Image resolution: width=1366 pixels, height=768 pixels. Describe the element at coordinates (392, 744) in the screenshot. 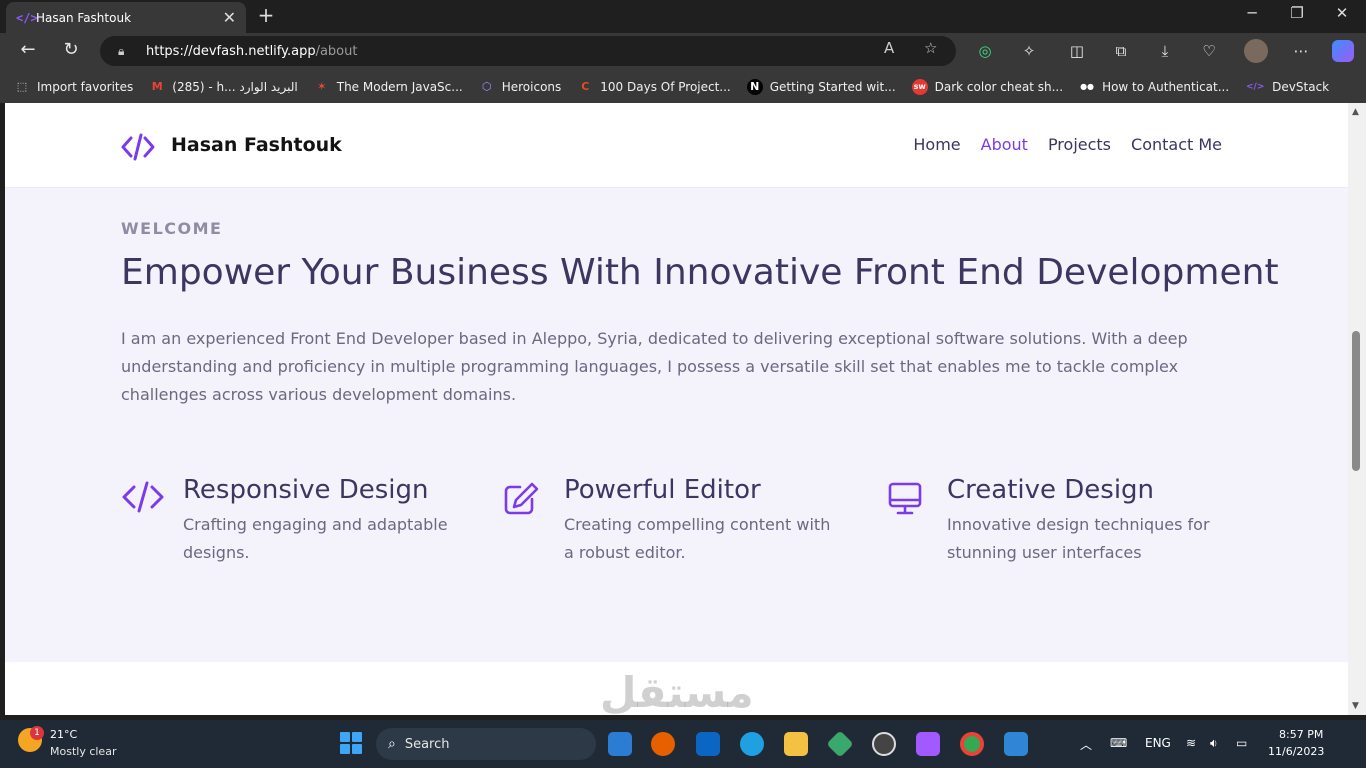

I see `search-icon: ⌕` at that location.